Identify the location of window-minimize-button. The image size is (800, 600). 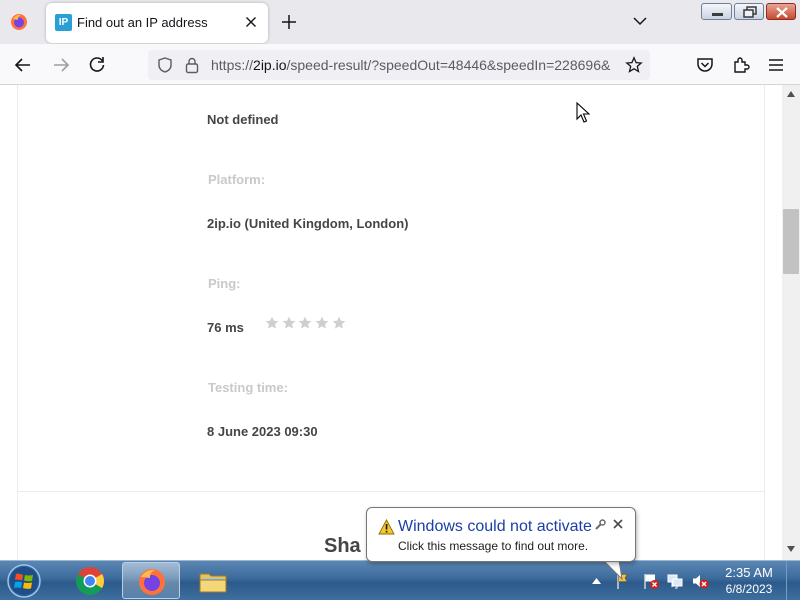
(716, 11).